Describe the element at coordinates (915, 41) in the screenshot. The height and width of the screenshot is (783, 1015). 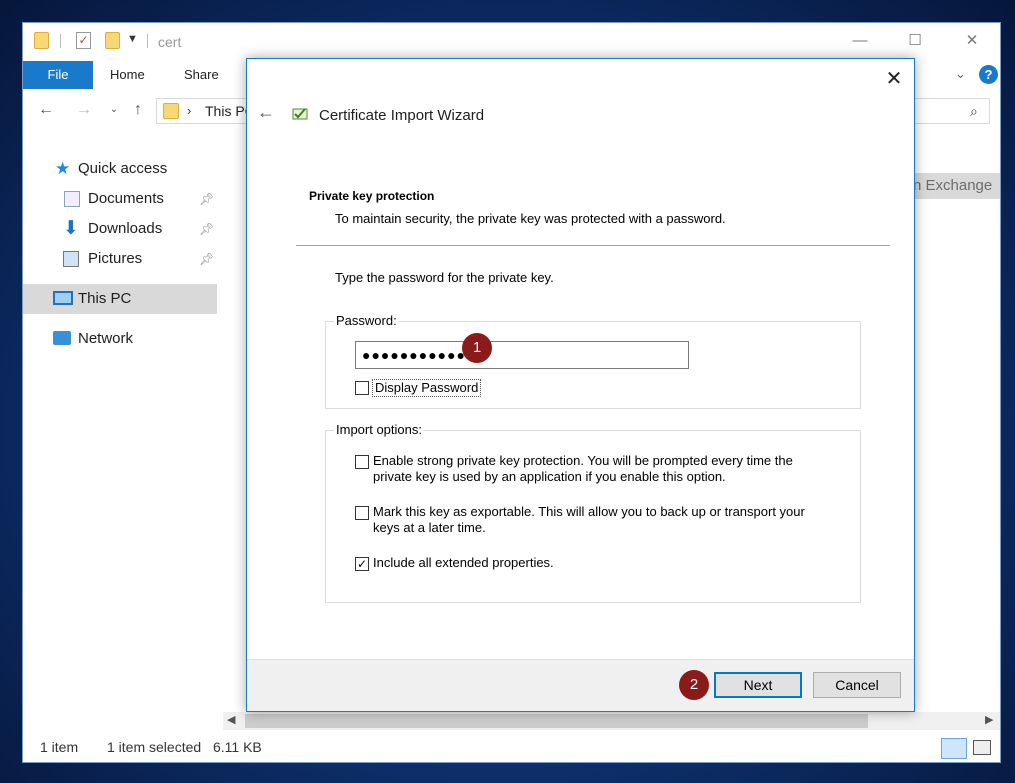
I see `maximize-button: ☐` at that location.